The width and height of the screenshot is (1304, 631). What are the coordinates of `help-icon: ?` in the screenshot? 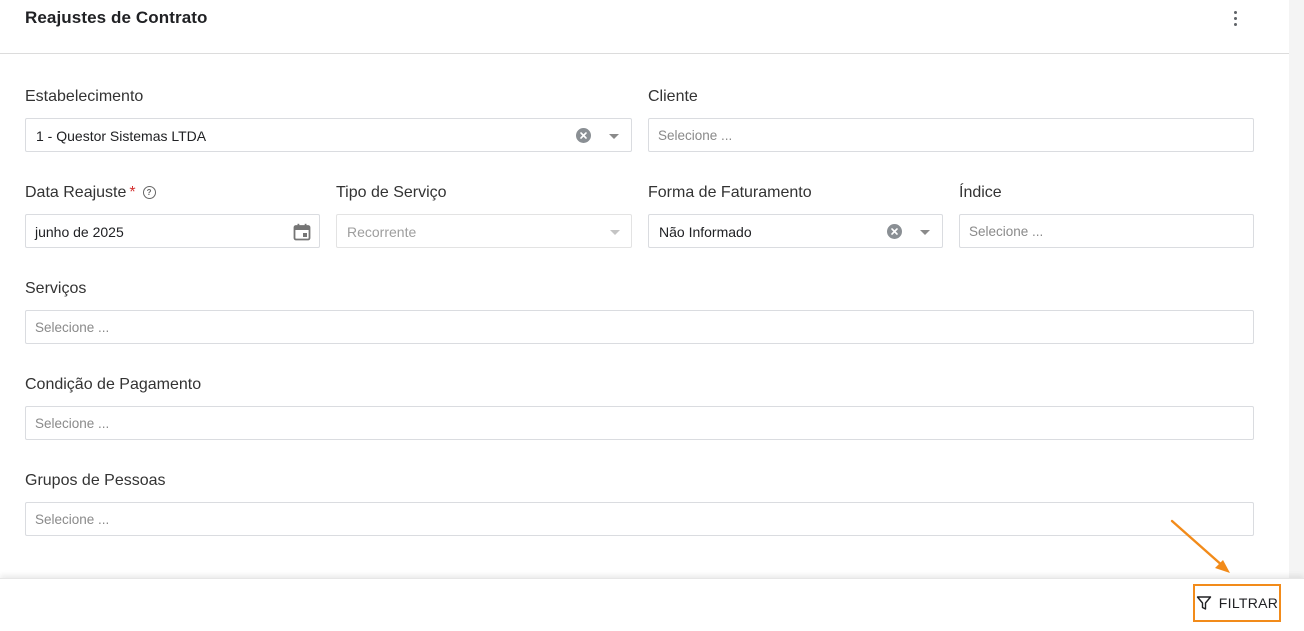 It's located at (149, 192).